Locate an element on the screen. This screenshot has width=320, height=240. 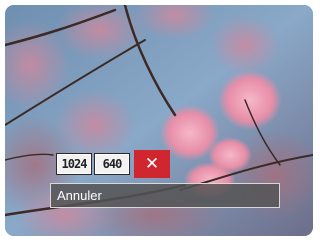
cancel-button: ✕ is located at coordinates (152, 164).